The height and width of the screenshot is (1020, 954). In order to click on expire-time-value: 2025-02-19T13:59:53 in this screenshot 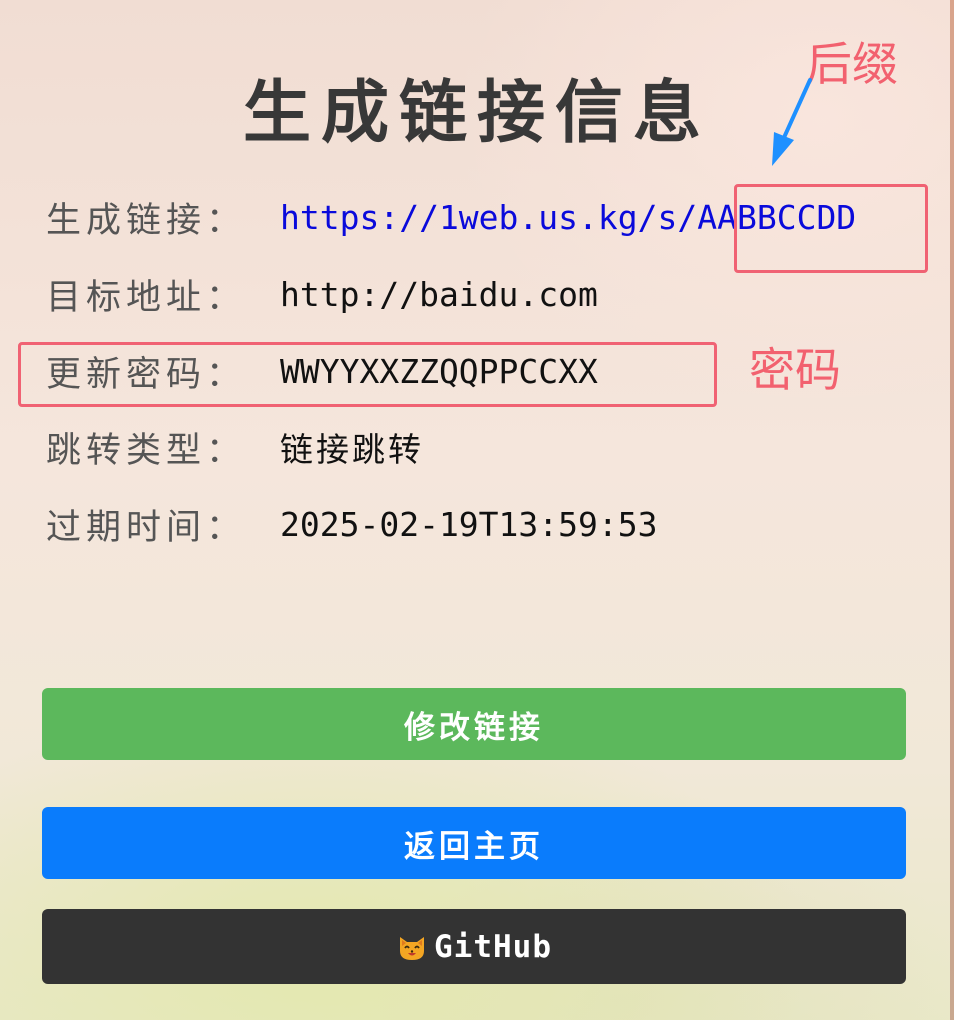, I will do `click(469, 524)`.